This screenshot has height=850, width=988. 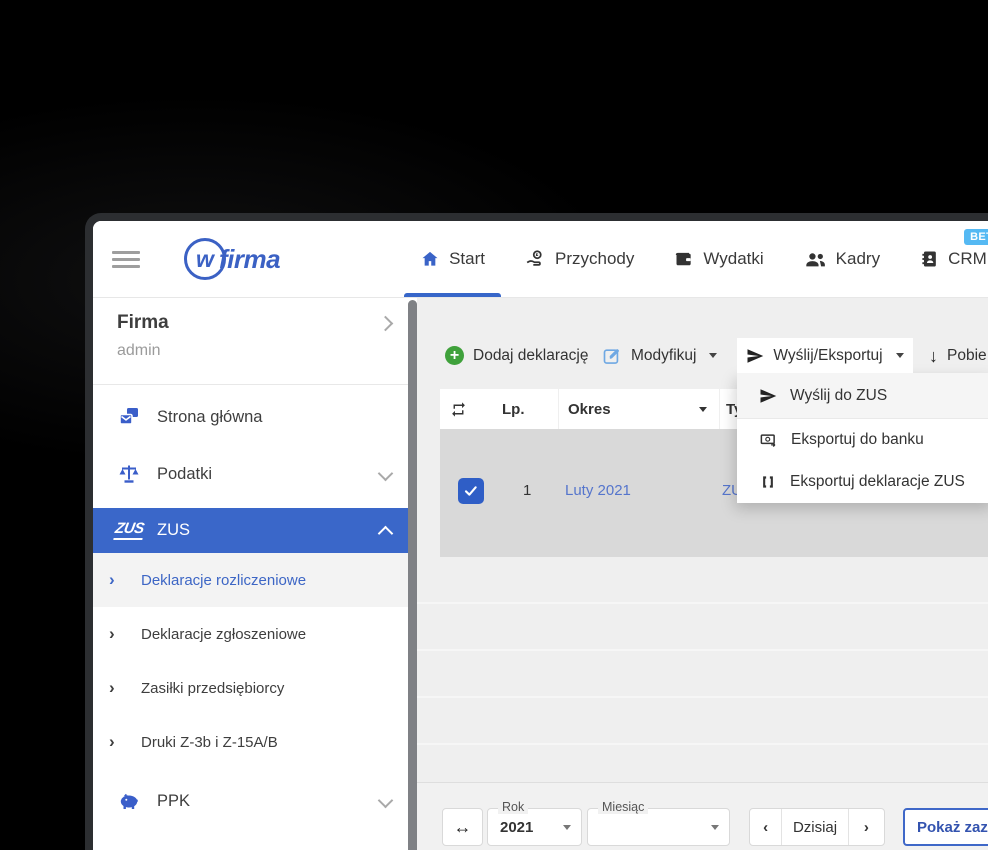 What do you see at coordinates (658, 823) in the screenshot?
I see `month-select: Miesiąc` at bounding box center [658, 823].